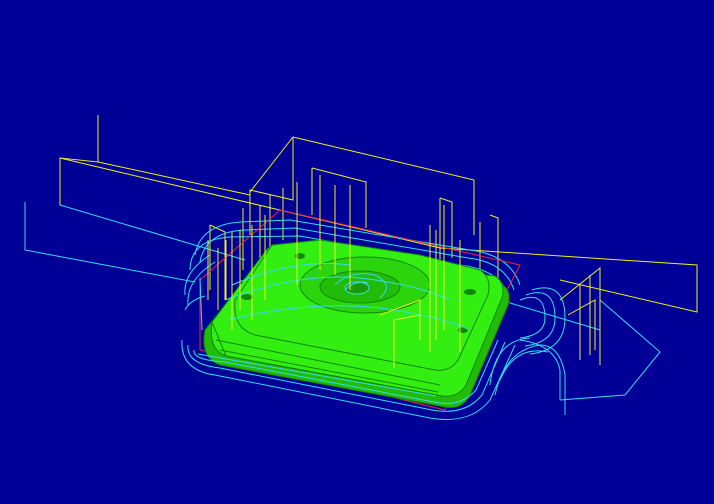  Describe the element at coordinates (470, 292) in the screenshot. I see `part-hole-right` at that location.